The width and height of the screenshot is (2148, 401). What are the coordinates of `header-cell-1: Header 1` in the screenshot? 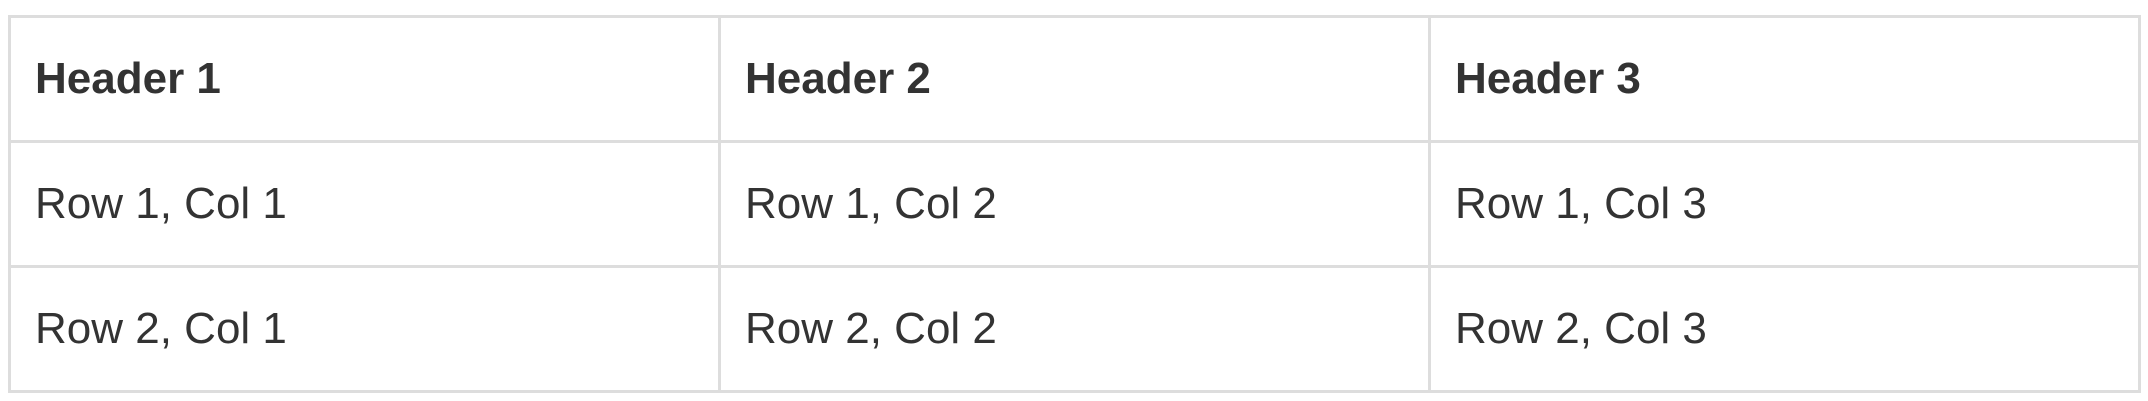 It's located at (364, 79).